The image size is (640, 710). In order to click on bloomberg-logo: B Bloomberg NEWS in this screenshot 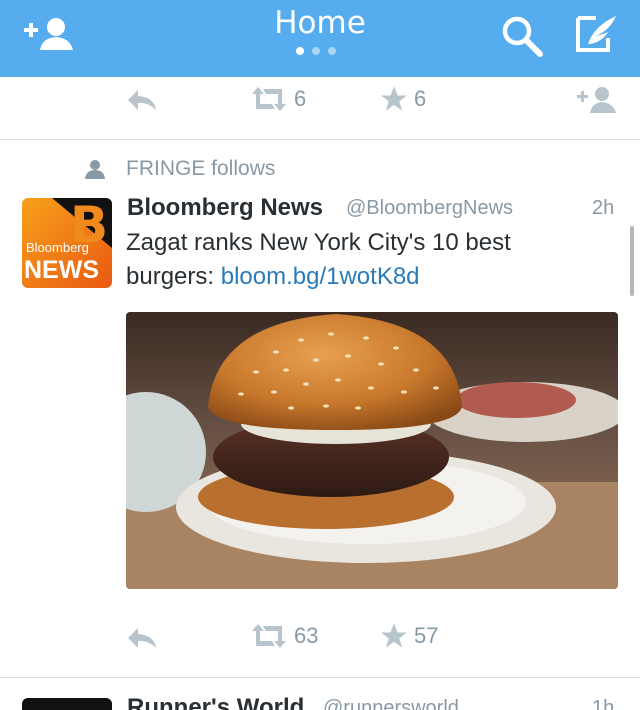, I will do `click(67, 243)`.